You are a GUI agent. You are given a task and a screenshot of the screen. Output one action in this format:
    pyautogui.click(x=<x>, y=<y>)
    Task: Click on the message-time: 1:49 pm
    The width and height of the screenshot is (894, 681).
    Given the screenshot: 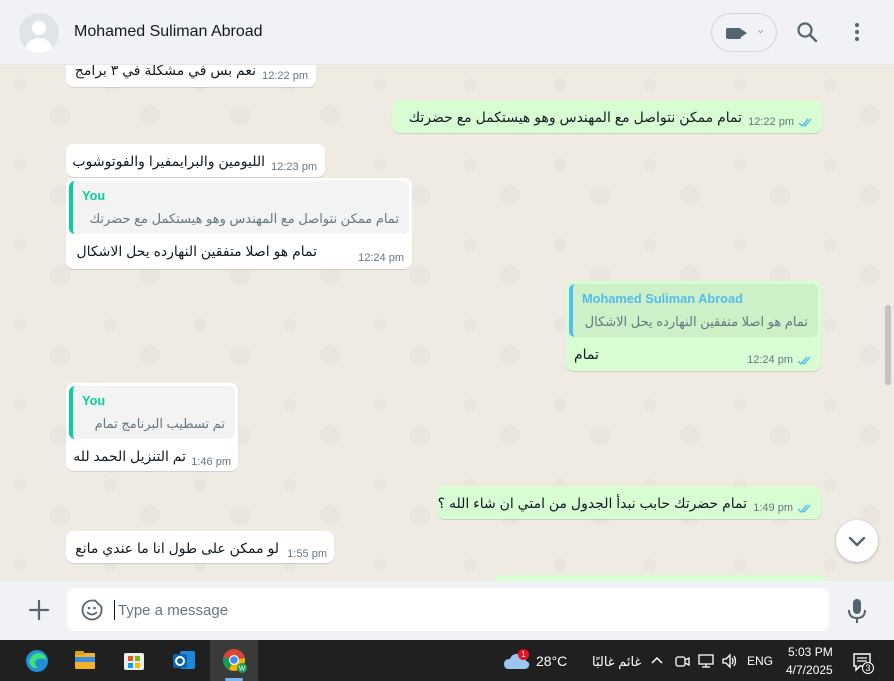 What is the action you would take?
    pyautogui.click(x=773, y=508)
    